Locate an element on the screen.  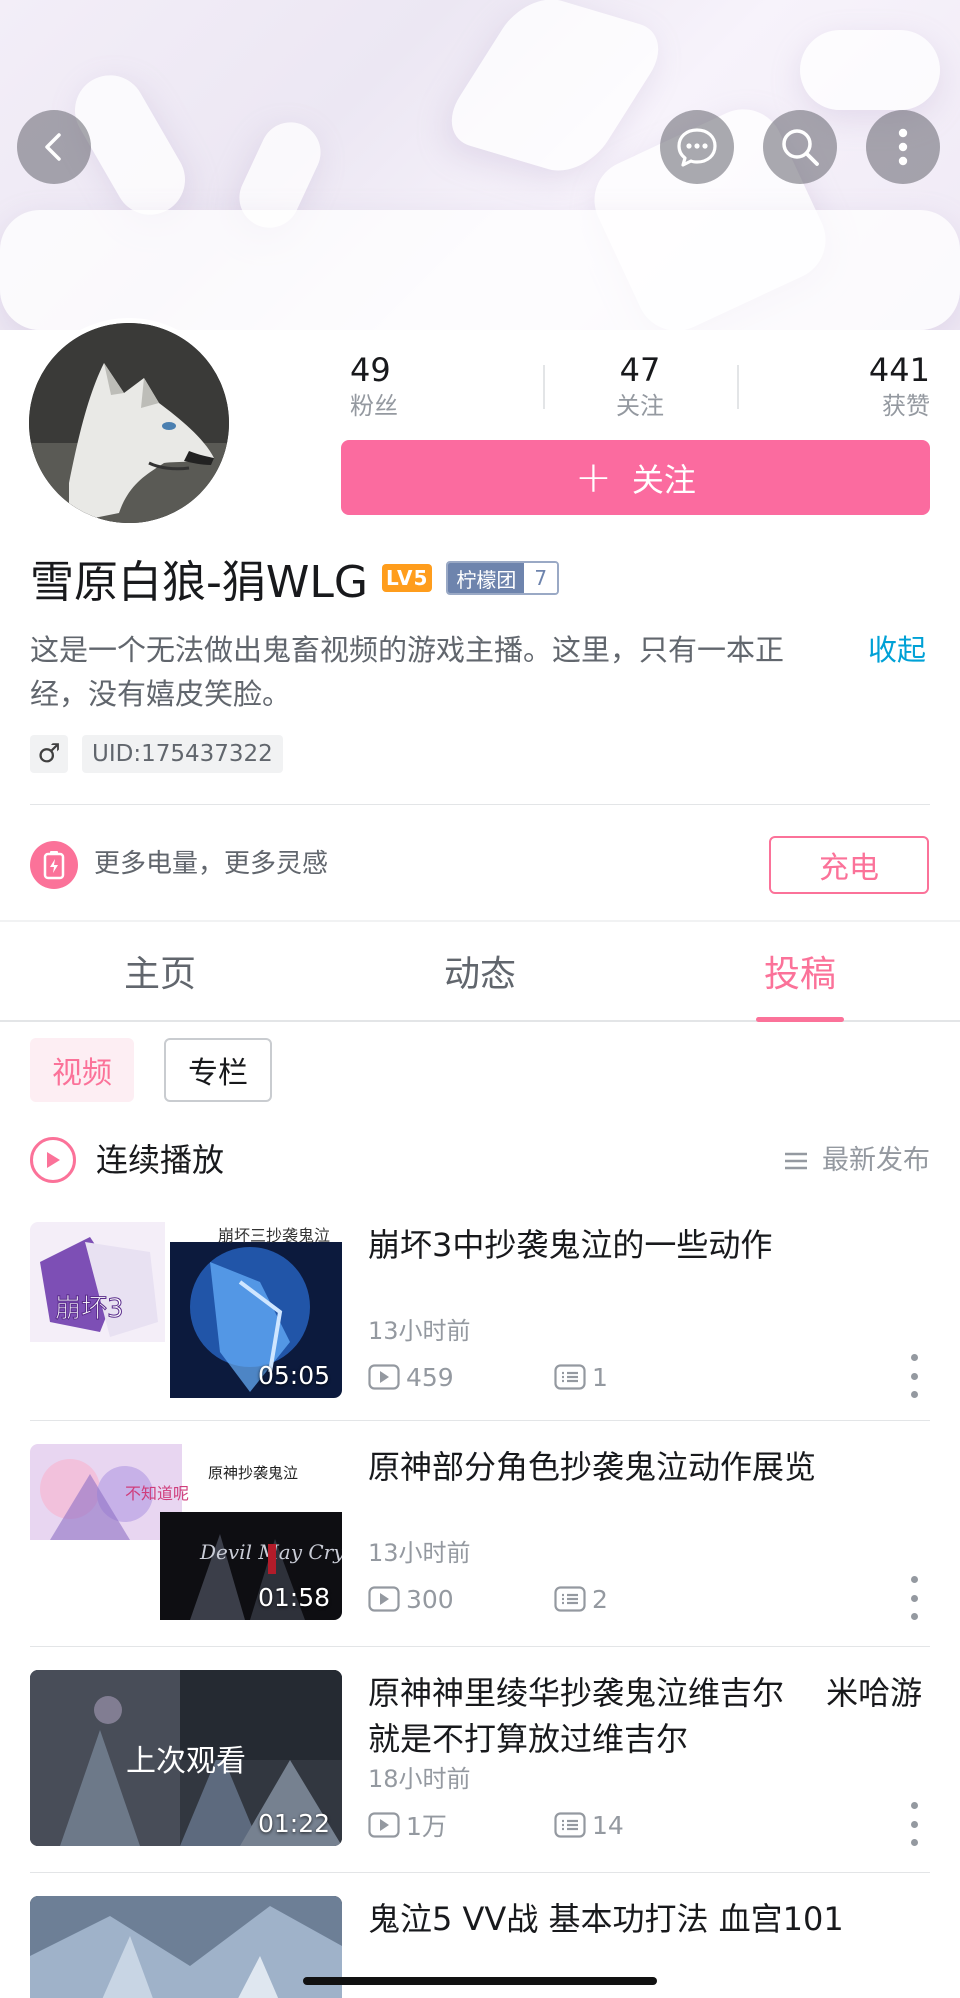
stat-fans: 49 粉丝 is located at coordinates (441, 390).